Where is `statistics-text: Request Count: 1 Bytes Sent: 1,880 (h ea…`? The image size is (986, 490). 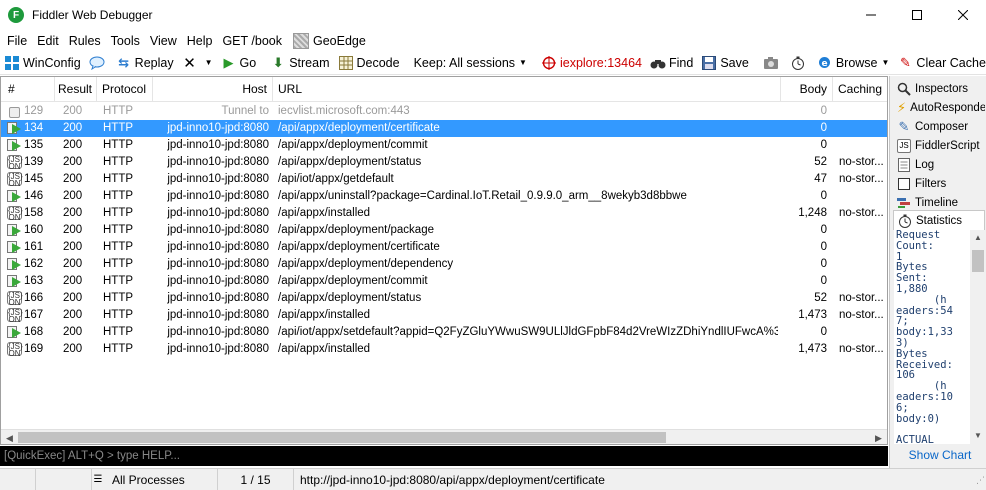
statistics-text: Request Count: 1 Bytes Sent: 1,880 (h ea… is located at coordinates (932, 337).